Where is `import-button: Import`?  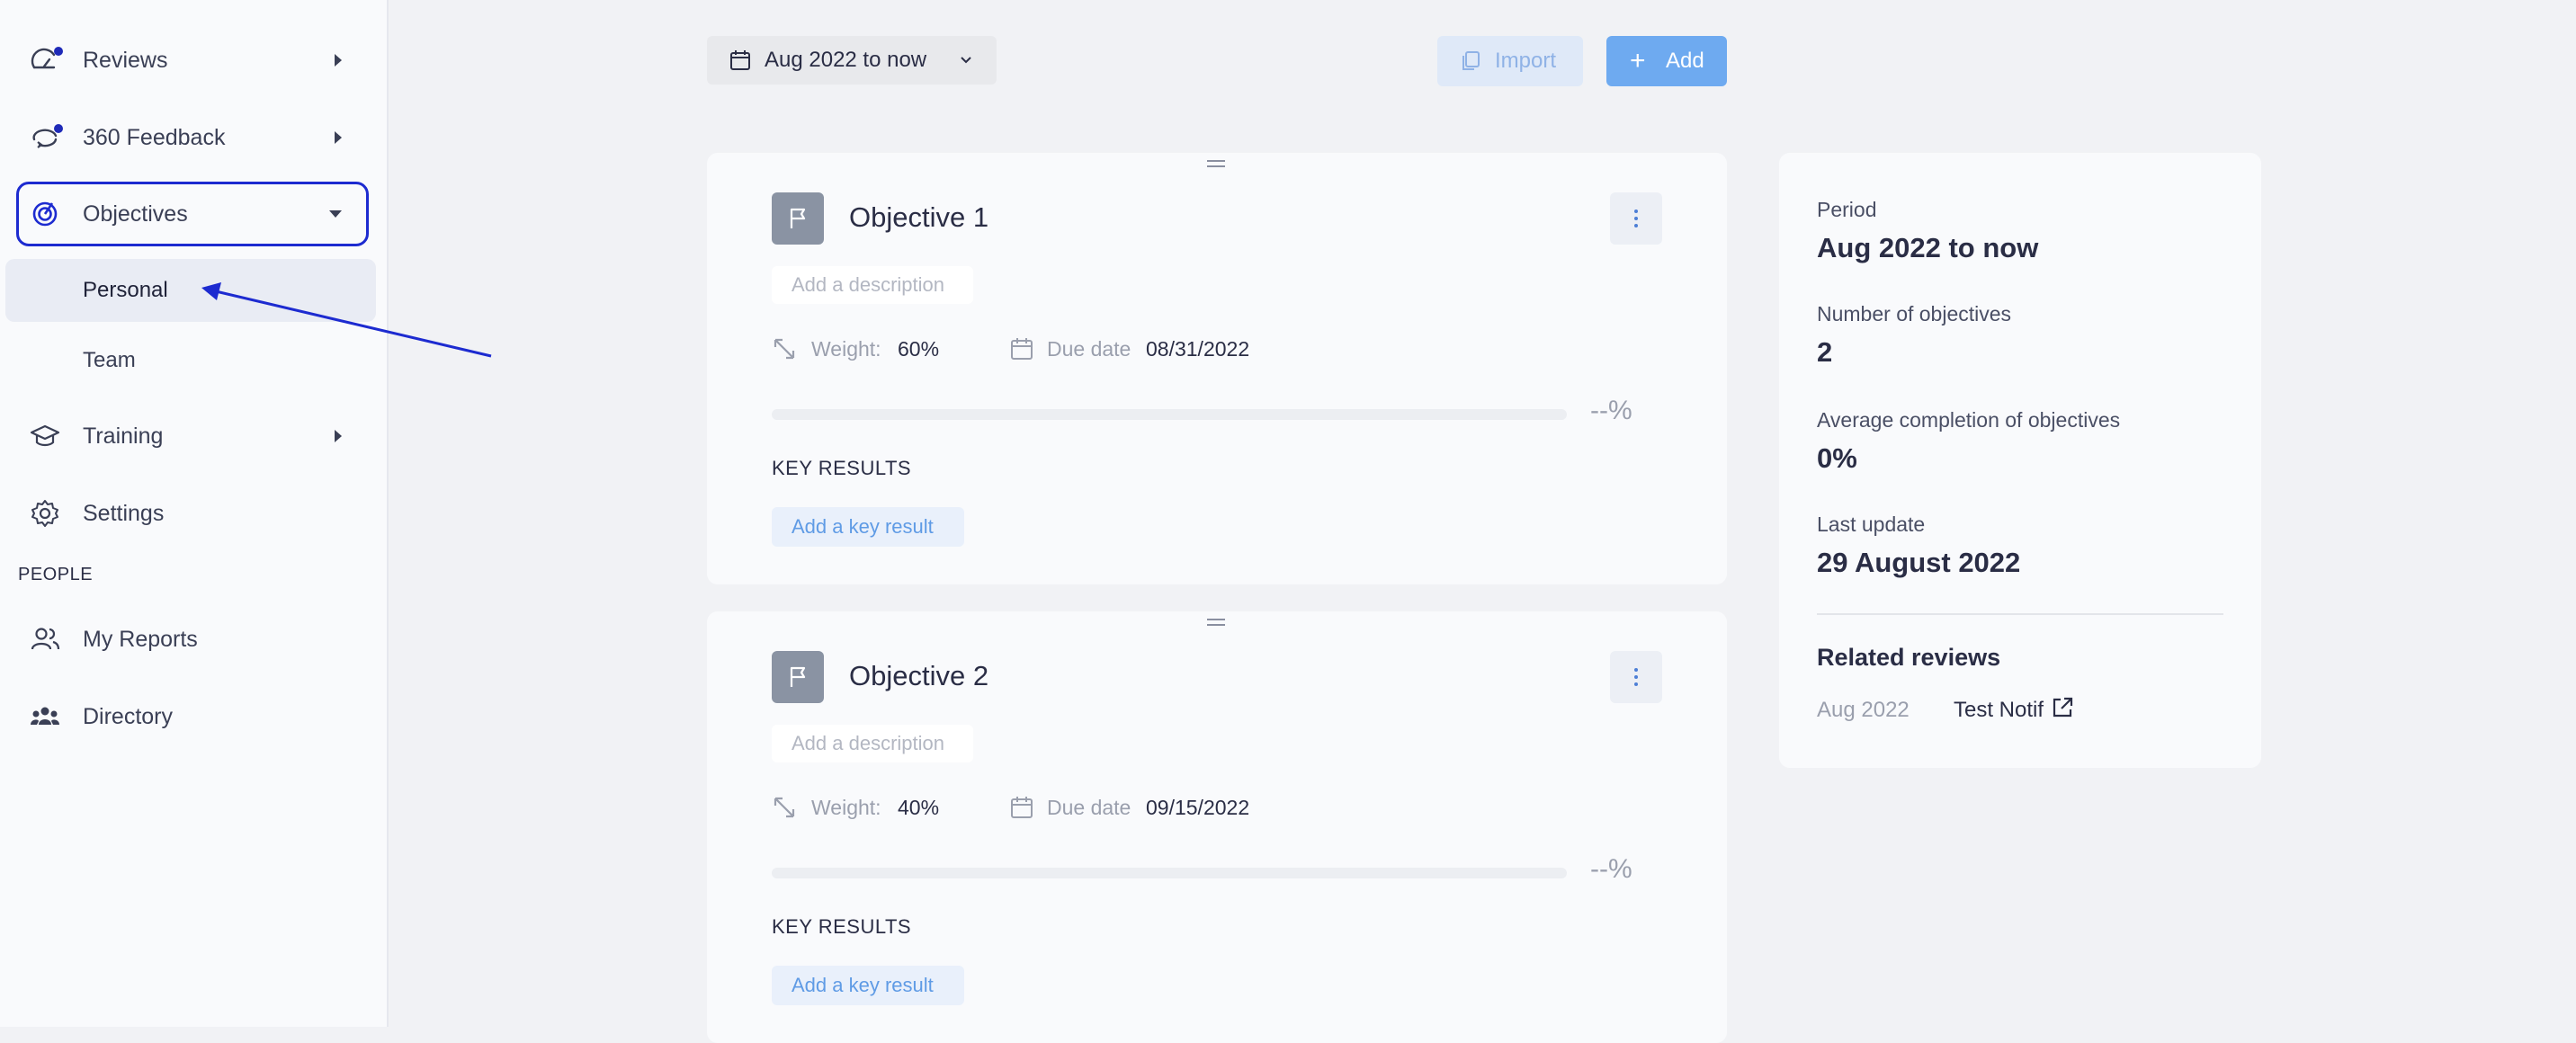
import-button: Import is located at coordinates (1510, 61).